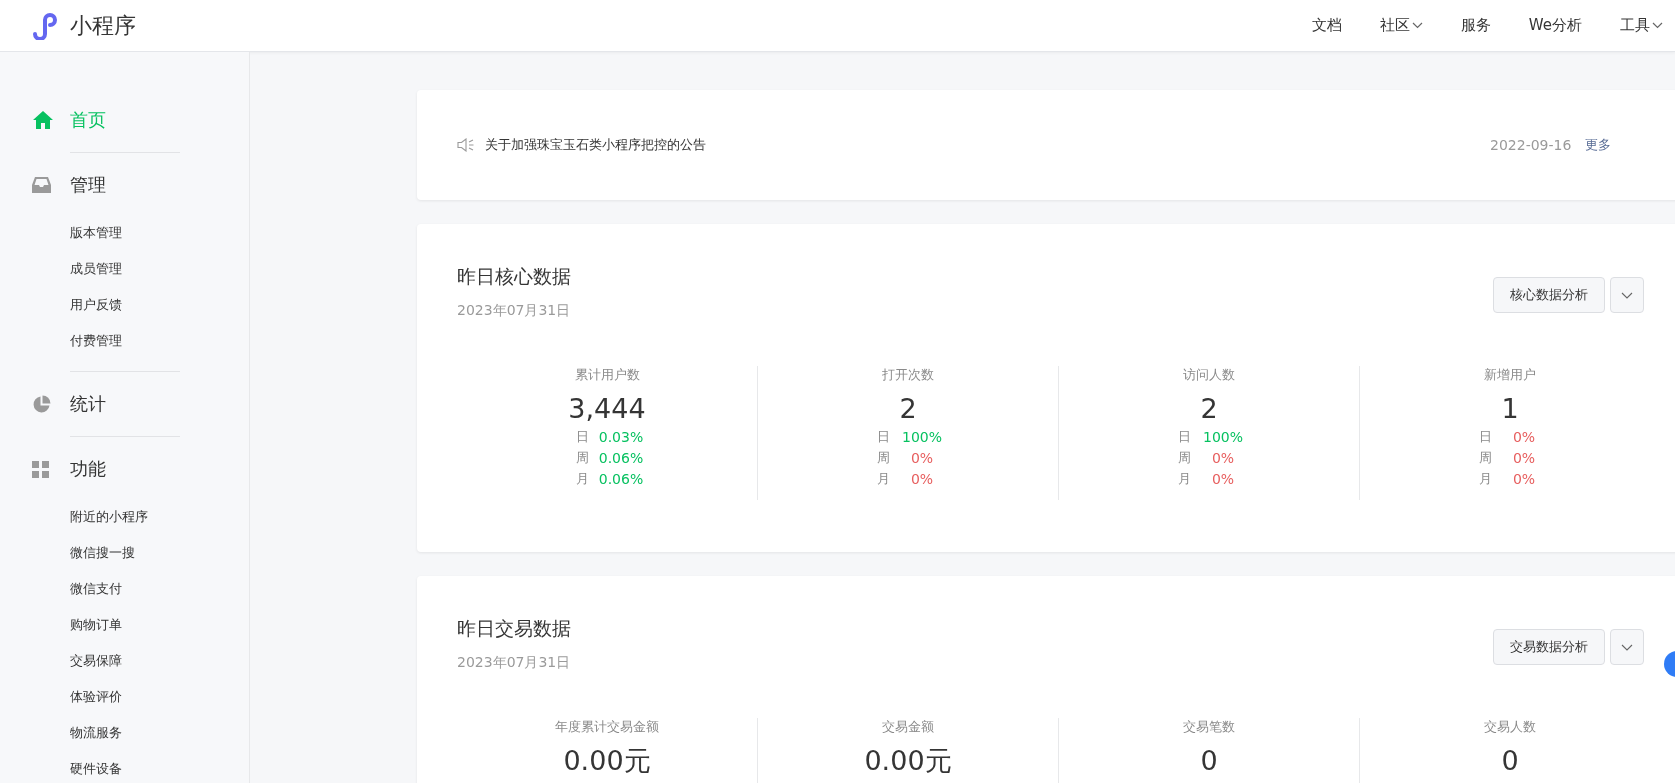 The height and width of the screenshot is (783, 1675). Describe the element at coordinates (607, 375) in the screenshot. I see `stat-label: 累计用户数` at that location.